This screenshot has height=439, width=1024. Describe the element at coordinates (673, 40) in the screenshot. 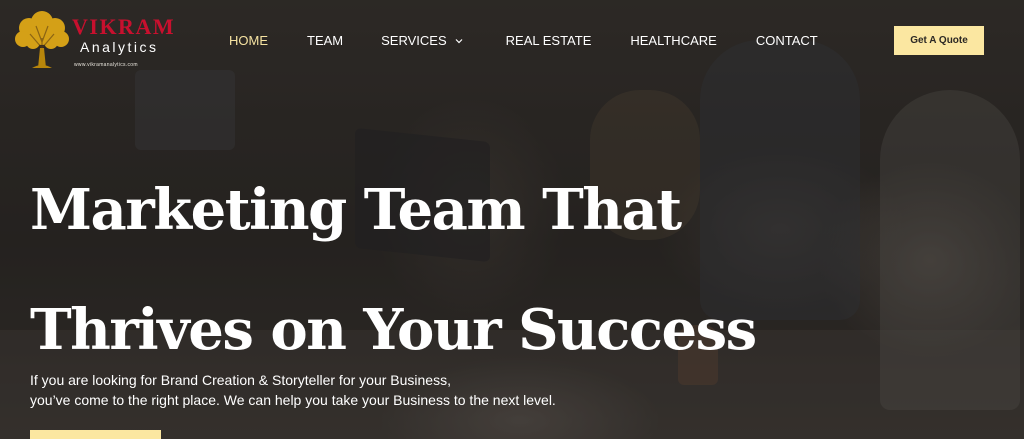

I see `nav-item-healthcare: HEALTHCARE` at that location.